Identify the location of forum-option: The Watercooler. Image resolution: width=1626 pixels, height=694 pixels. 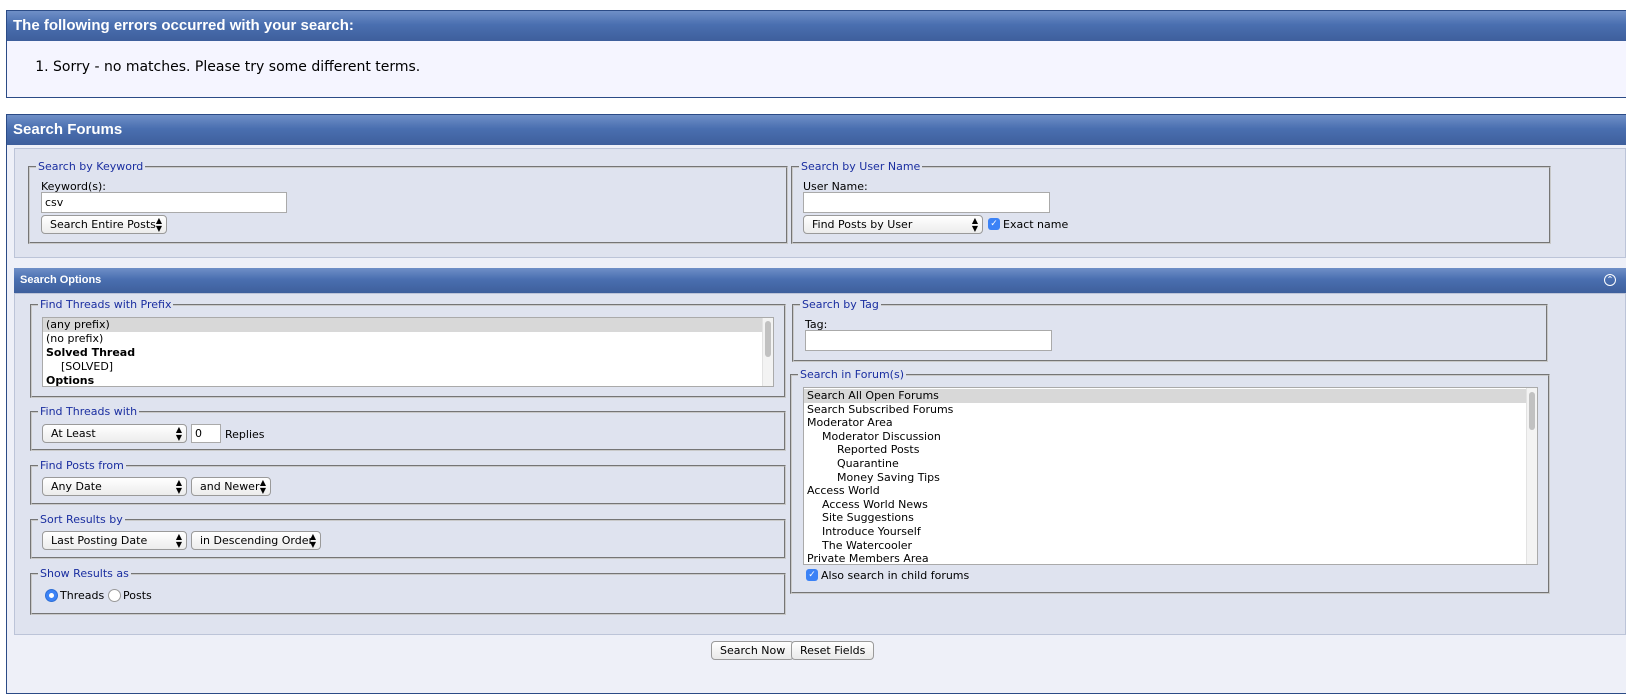
(1170, 546).